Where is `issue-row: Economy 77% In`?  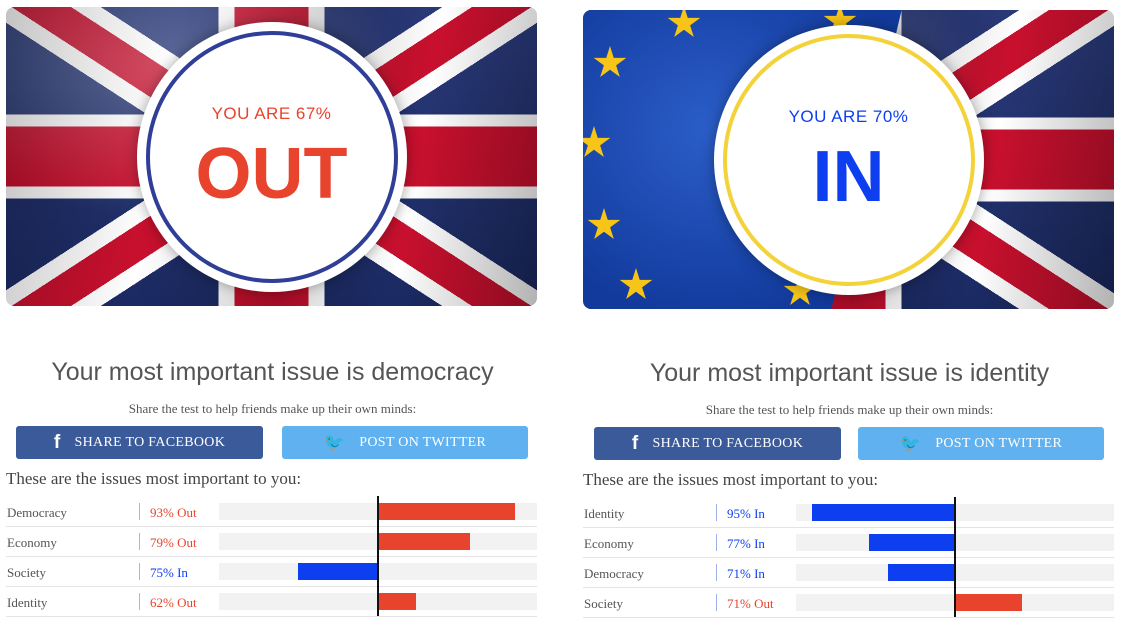
issue-row: Economy 77% In is located at coordinates (848, 543).